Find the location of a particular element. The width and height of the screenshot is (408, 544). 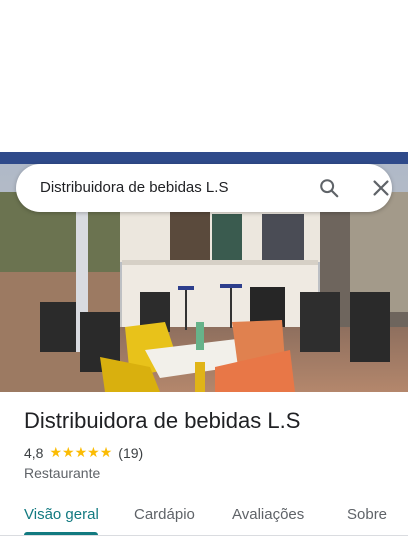

tab-overview: Visão geral is located at coordinates (61, 514).